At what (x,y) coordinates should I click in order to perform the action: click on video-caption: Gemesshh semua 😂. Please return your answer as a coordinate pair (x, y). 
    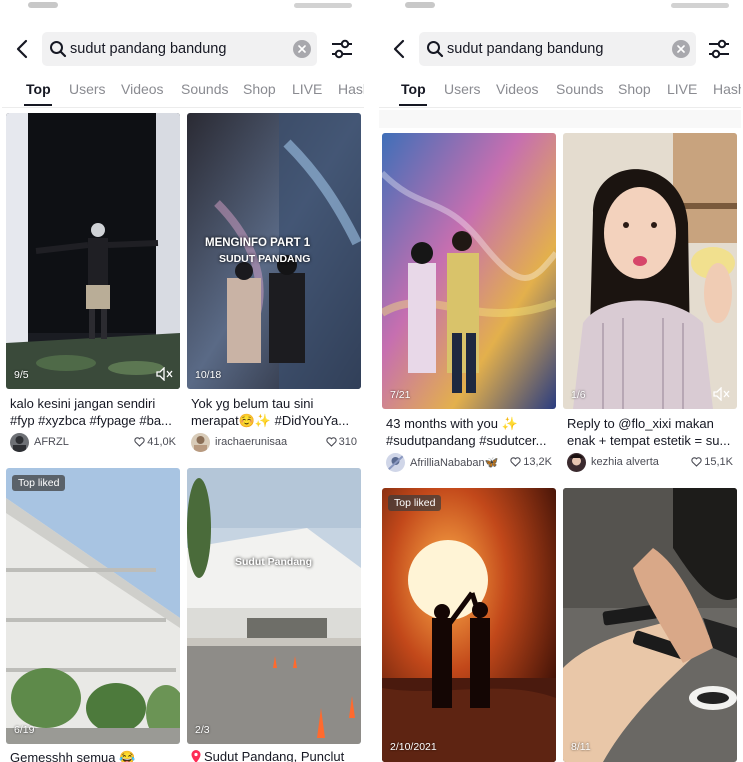
    Looking at the image, I should click on (95, 755).